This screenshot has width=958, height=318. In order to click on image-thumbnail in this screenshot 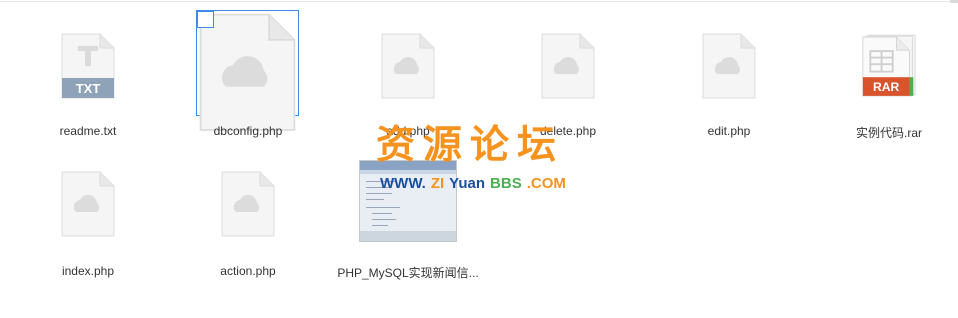, I will do `click(408, 201)`.